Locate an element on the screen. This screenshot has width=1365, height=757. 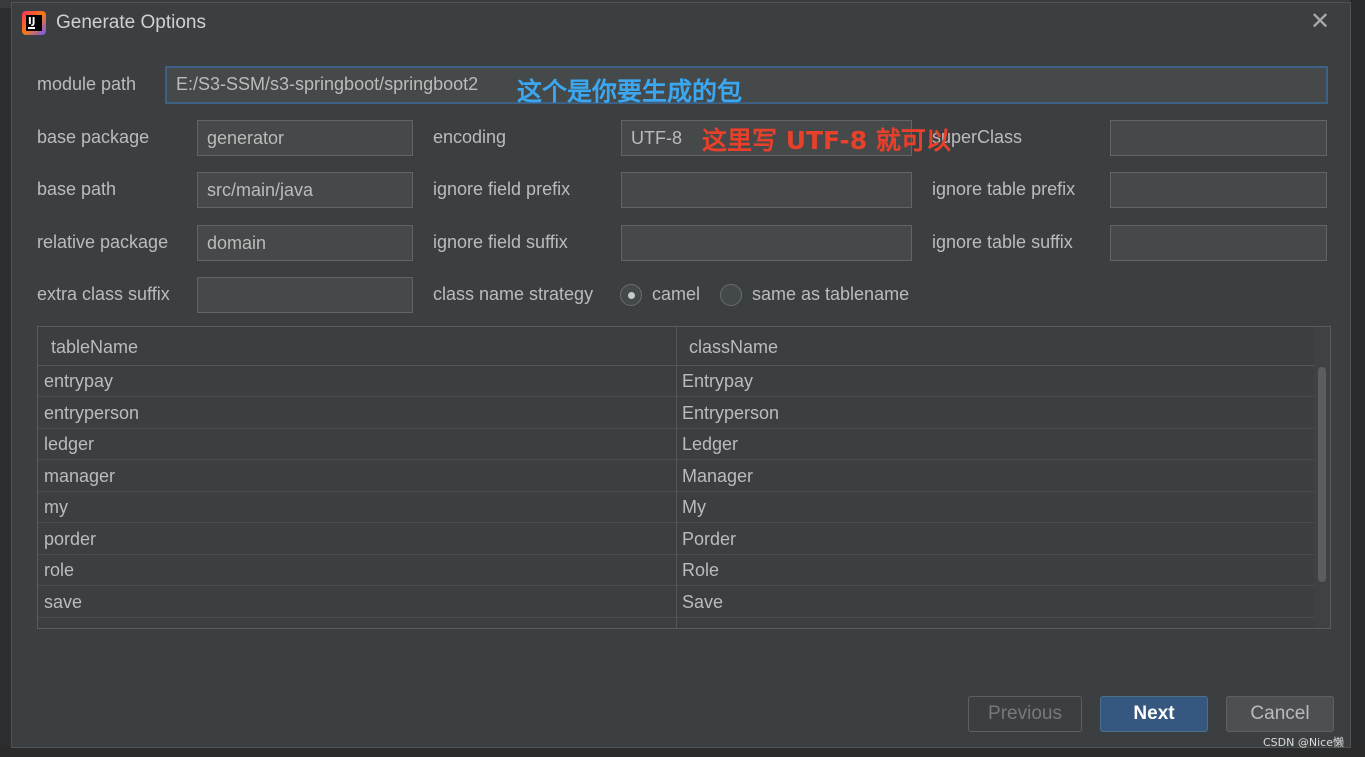
cell-classname: Manager is located at coordinates (717, 475).